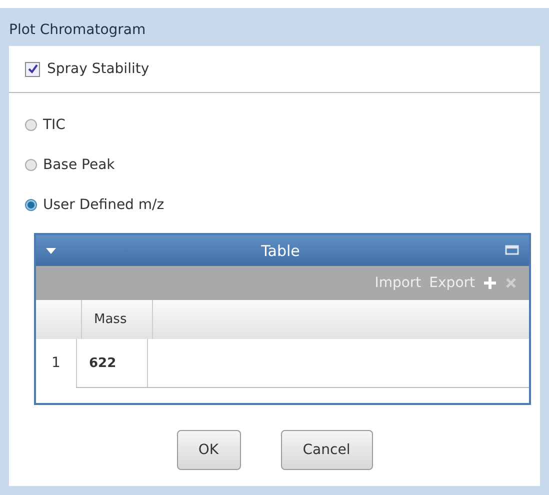  I want to click on window-title: Plot Chromatogram, so click(78, 30).